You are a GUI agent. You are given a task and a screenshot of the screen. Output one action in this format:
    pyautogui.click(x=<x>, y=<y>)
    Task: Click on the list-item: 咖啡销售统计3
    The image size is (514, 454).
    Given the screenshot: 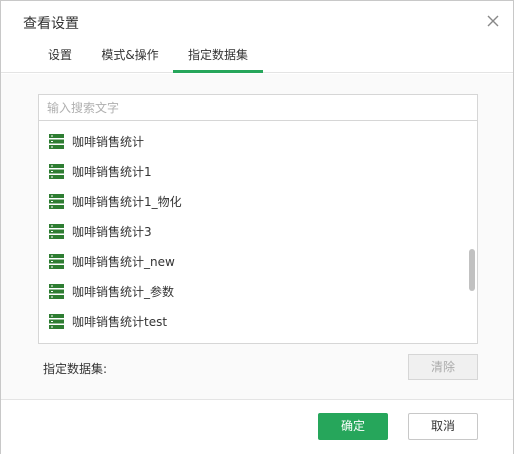 What is the action you would take?
    pyautogui.click(x=249, y=232)
    